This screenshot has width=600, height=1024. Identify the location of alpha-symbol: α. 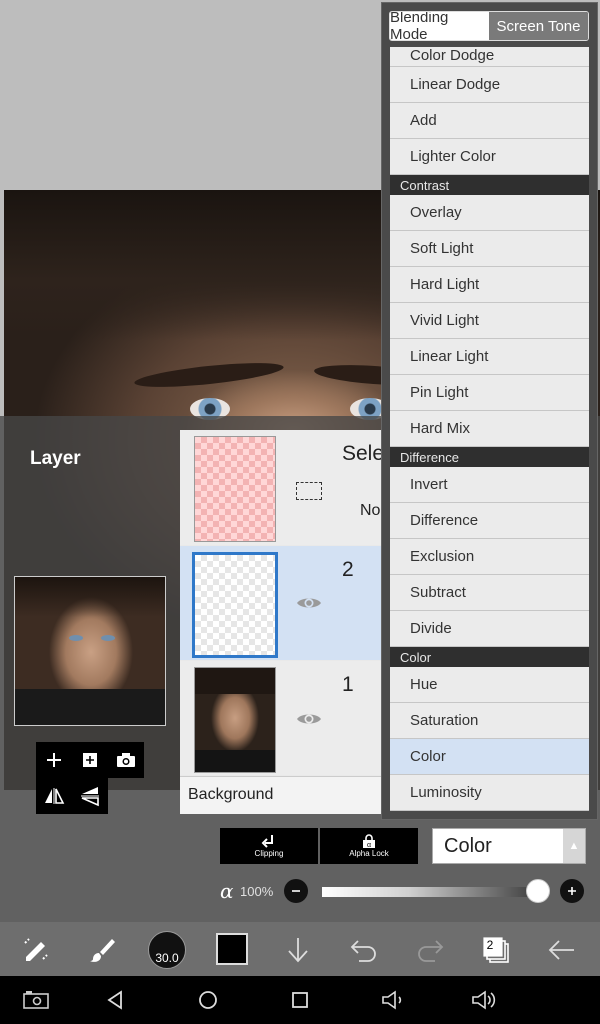
(227, 891).